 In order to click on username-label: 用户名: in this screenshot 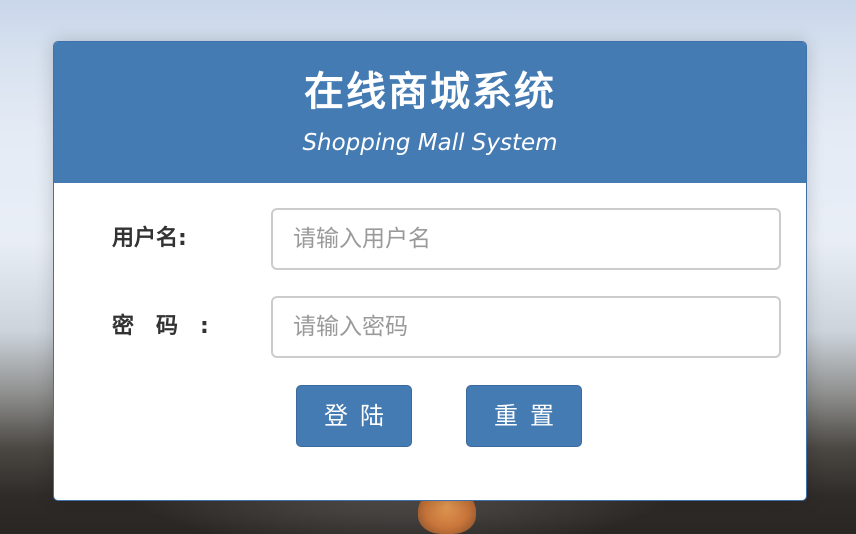, I will do `click(149, 238)`.